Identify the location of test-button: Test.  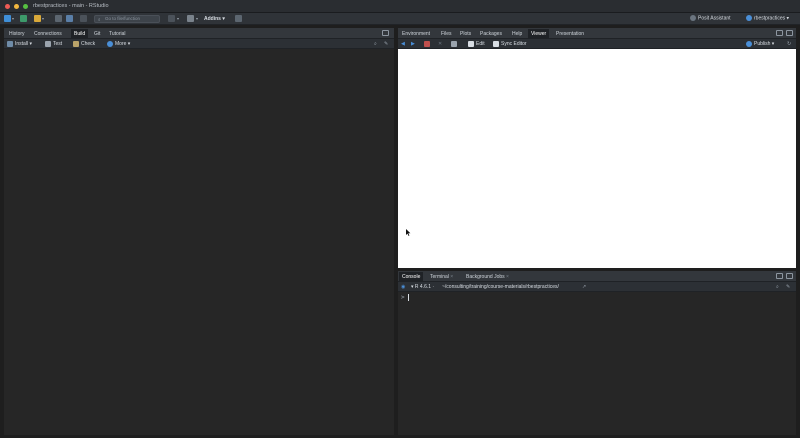
(53, 44).